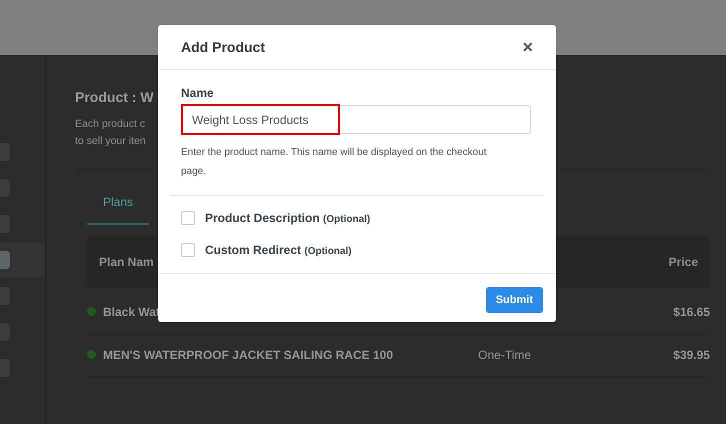 This screenshot has height=424, width=726. I want to click on close-button: ×, so click(527, 47).